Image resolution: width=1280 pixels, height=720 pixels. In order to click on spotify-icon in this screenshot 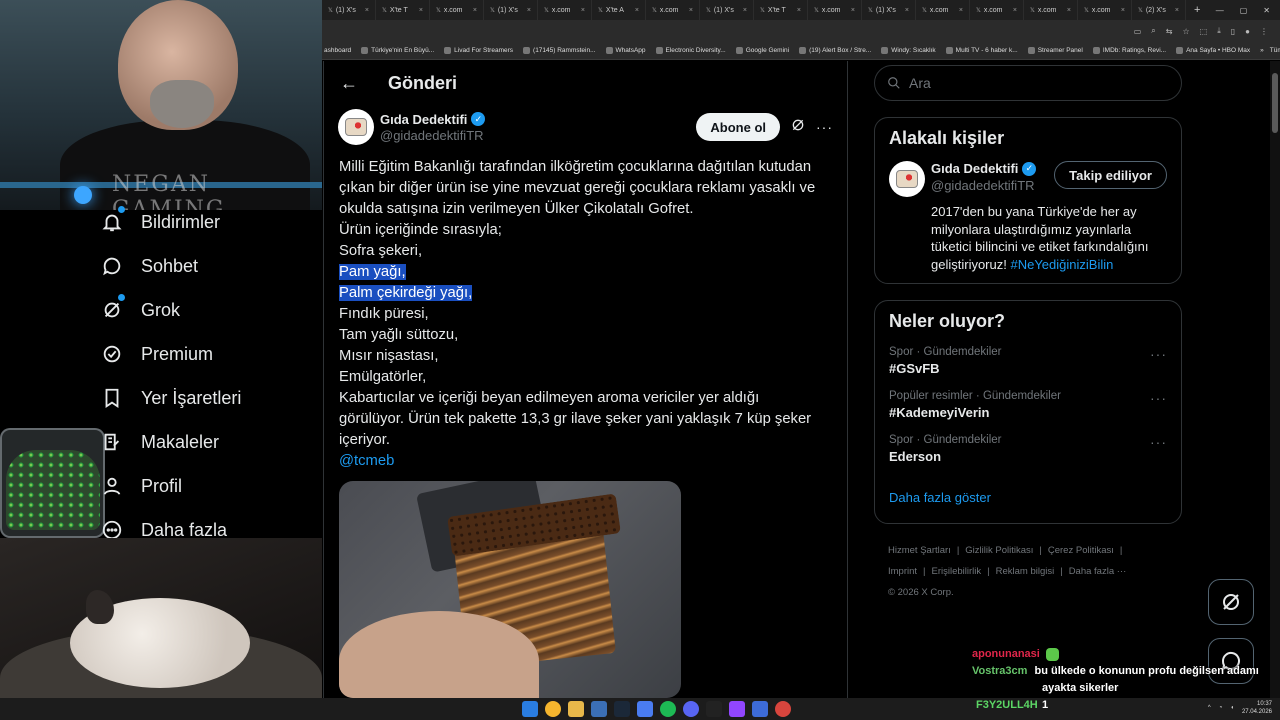, I will do `click(668, 709)`.